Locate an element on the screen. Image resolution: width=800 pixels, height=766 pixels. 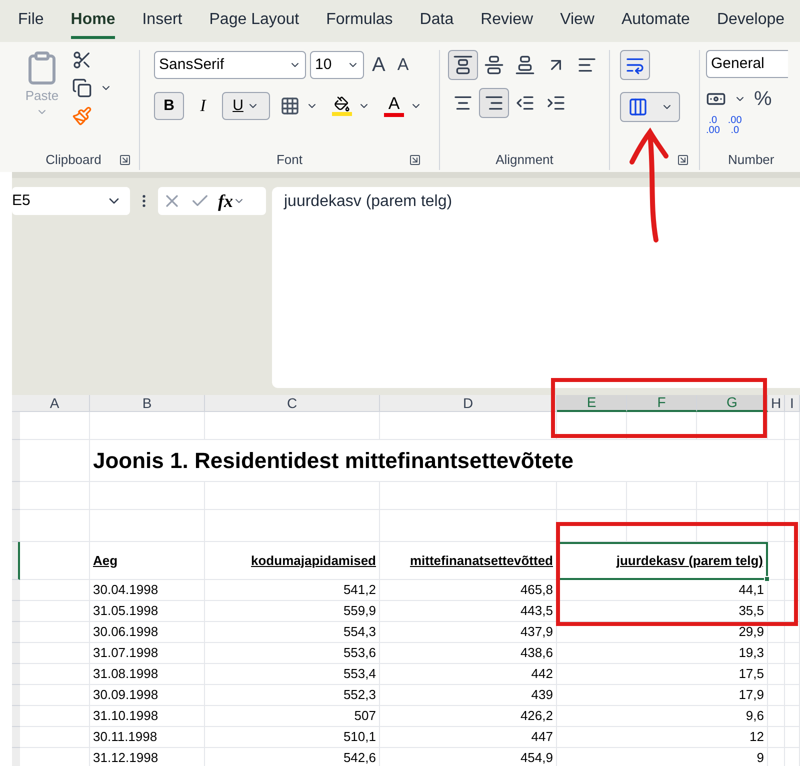
name-box: E5 is located at coordinates (71, 201).